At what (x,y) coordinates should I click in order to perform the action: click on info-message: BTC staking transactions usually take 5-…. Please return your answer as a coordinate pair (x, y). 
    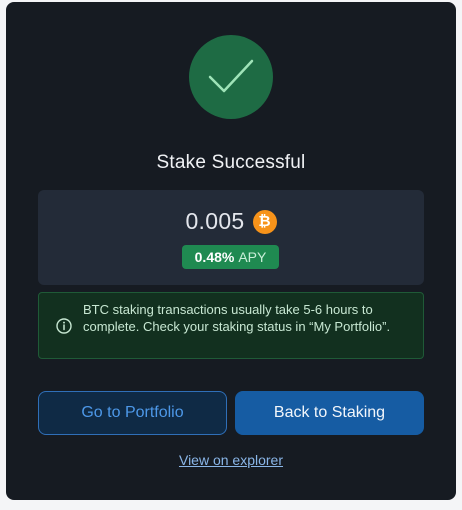
    Looking at the image, I should click on (237, 318).